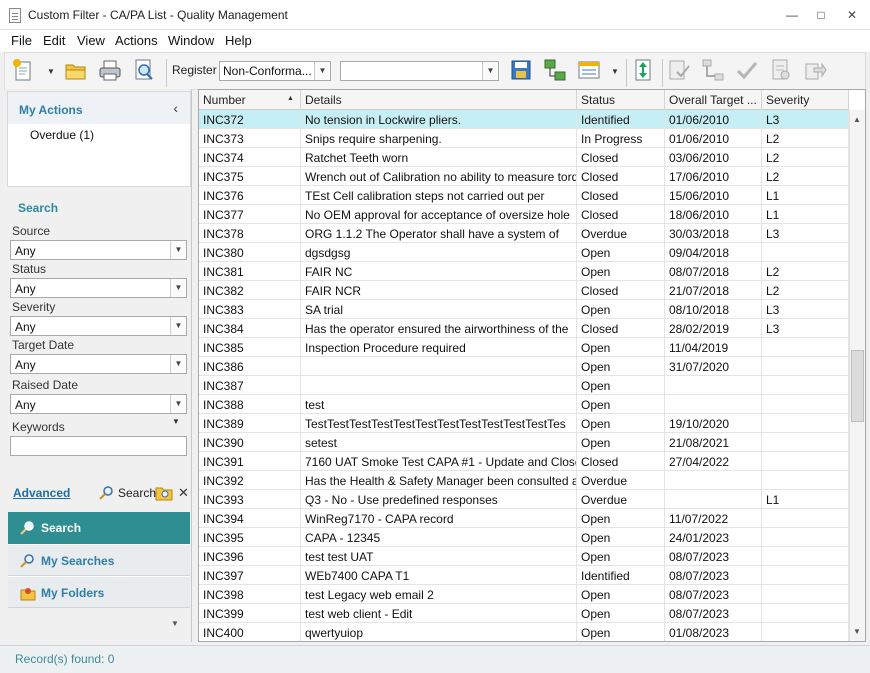 Image resolution: width=870 pixels, height=673 pixels. What do you see at coordinates (621, 100) in the screenshot?
I see `column-status: Status` at bounding box center [621, 100].